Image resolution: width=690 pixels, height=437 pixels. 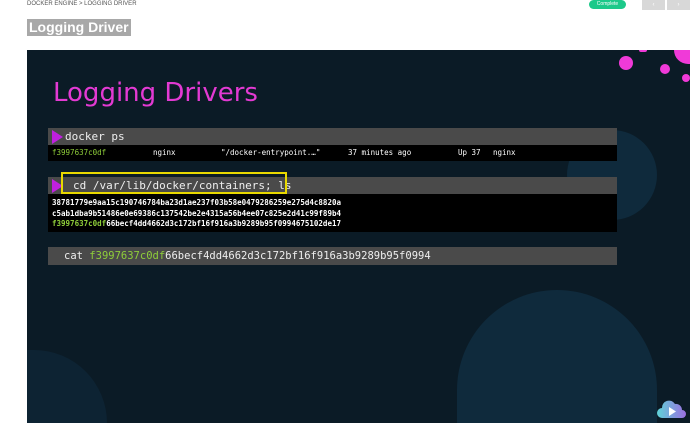 What do you see at coordinates (380, 152) in the screenshot?
I see `container-created: 37 minutes ago` at bounding box center [380, 152].